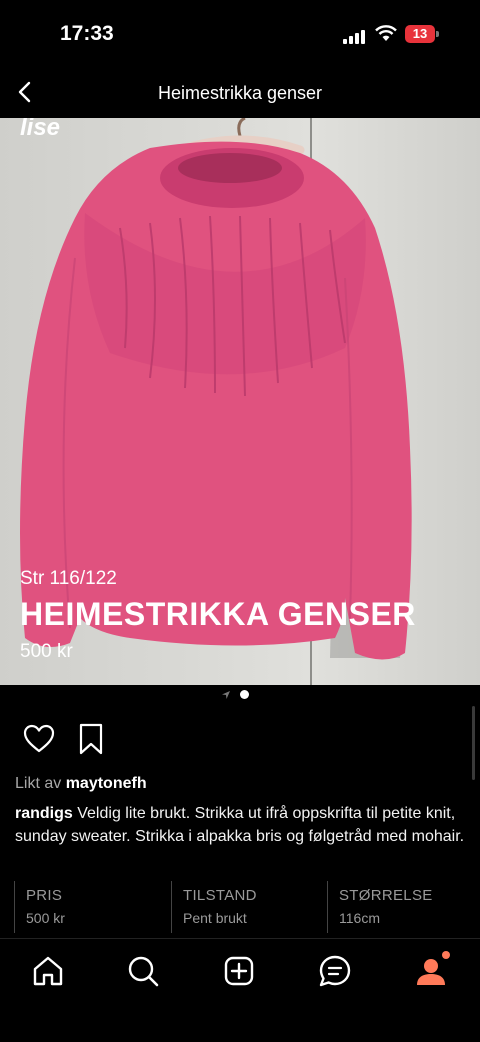 This screenshot has height=1042, width=480. I want to click on status-bar: 17:33 13, so click(240, 35).